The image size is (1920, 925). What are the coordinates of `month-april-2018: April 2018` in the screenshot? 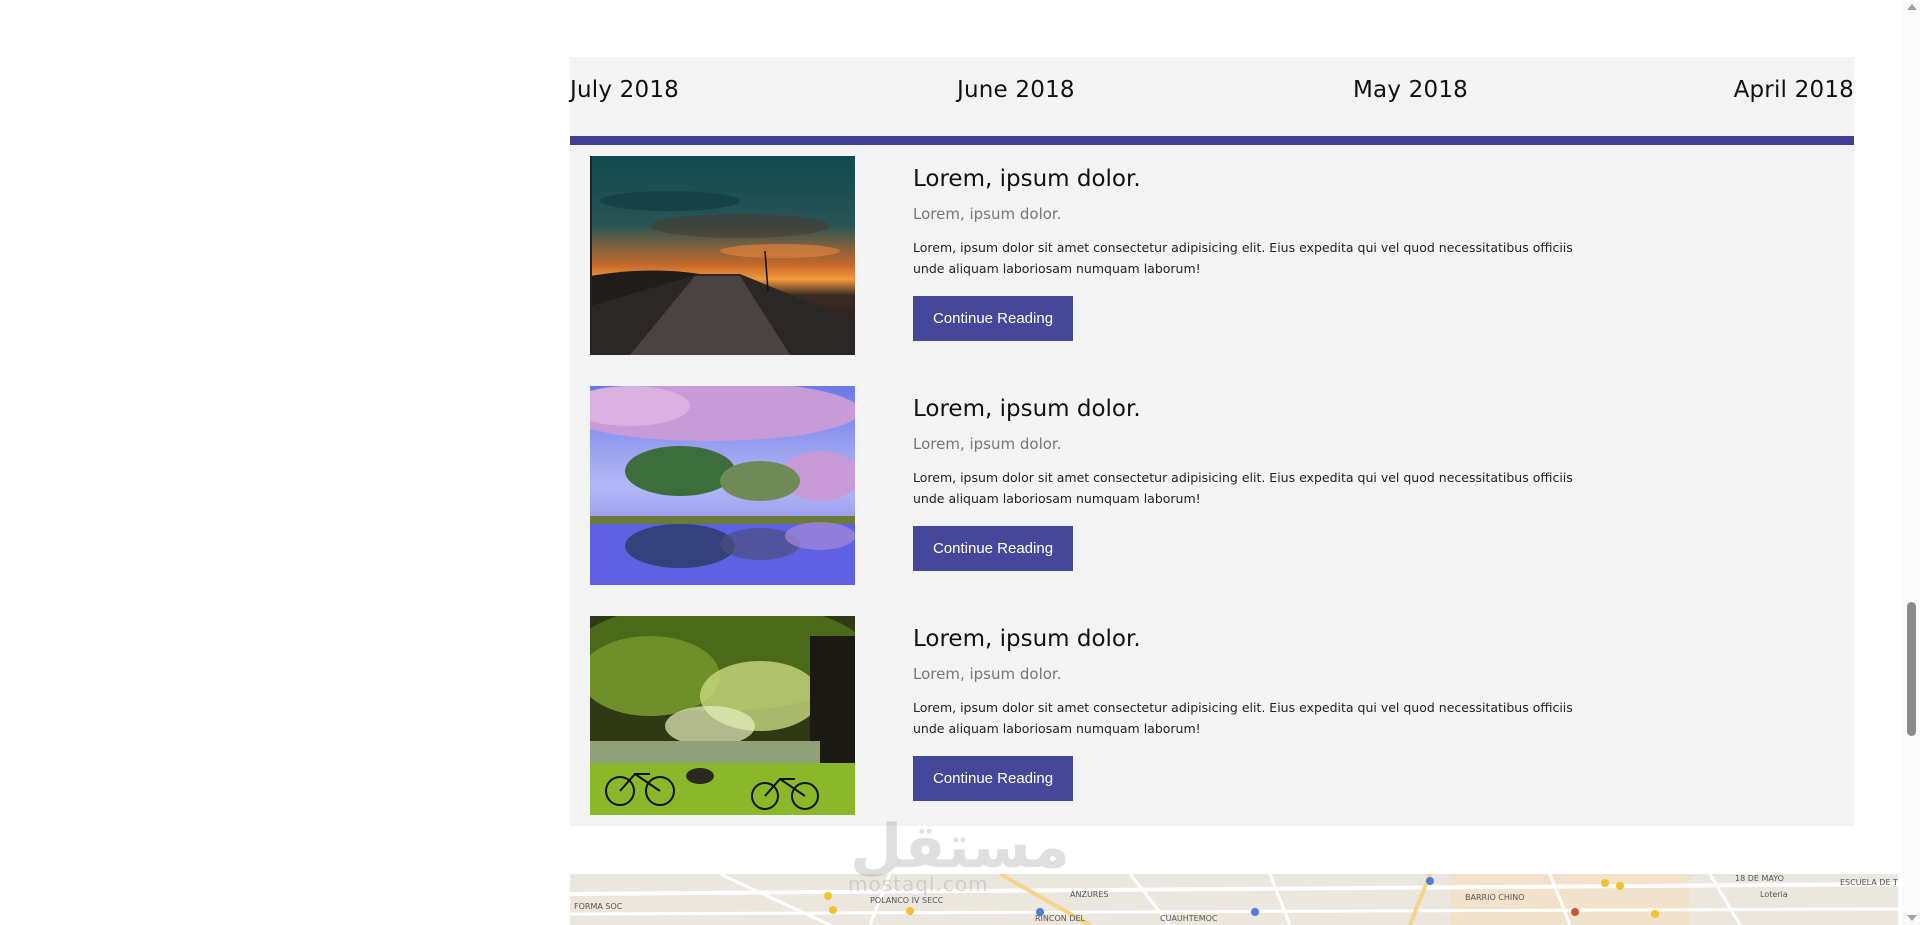 It's located at (1794, 90).